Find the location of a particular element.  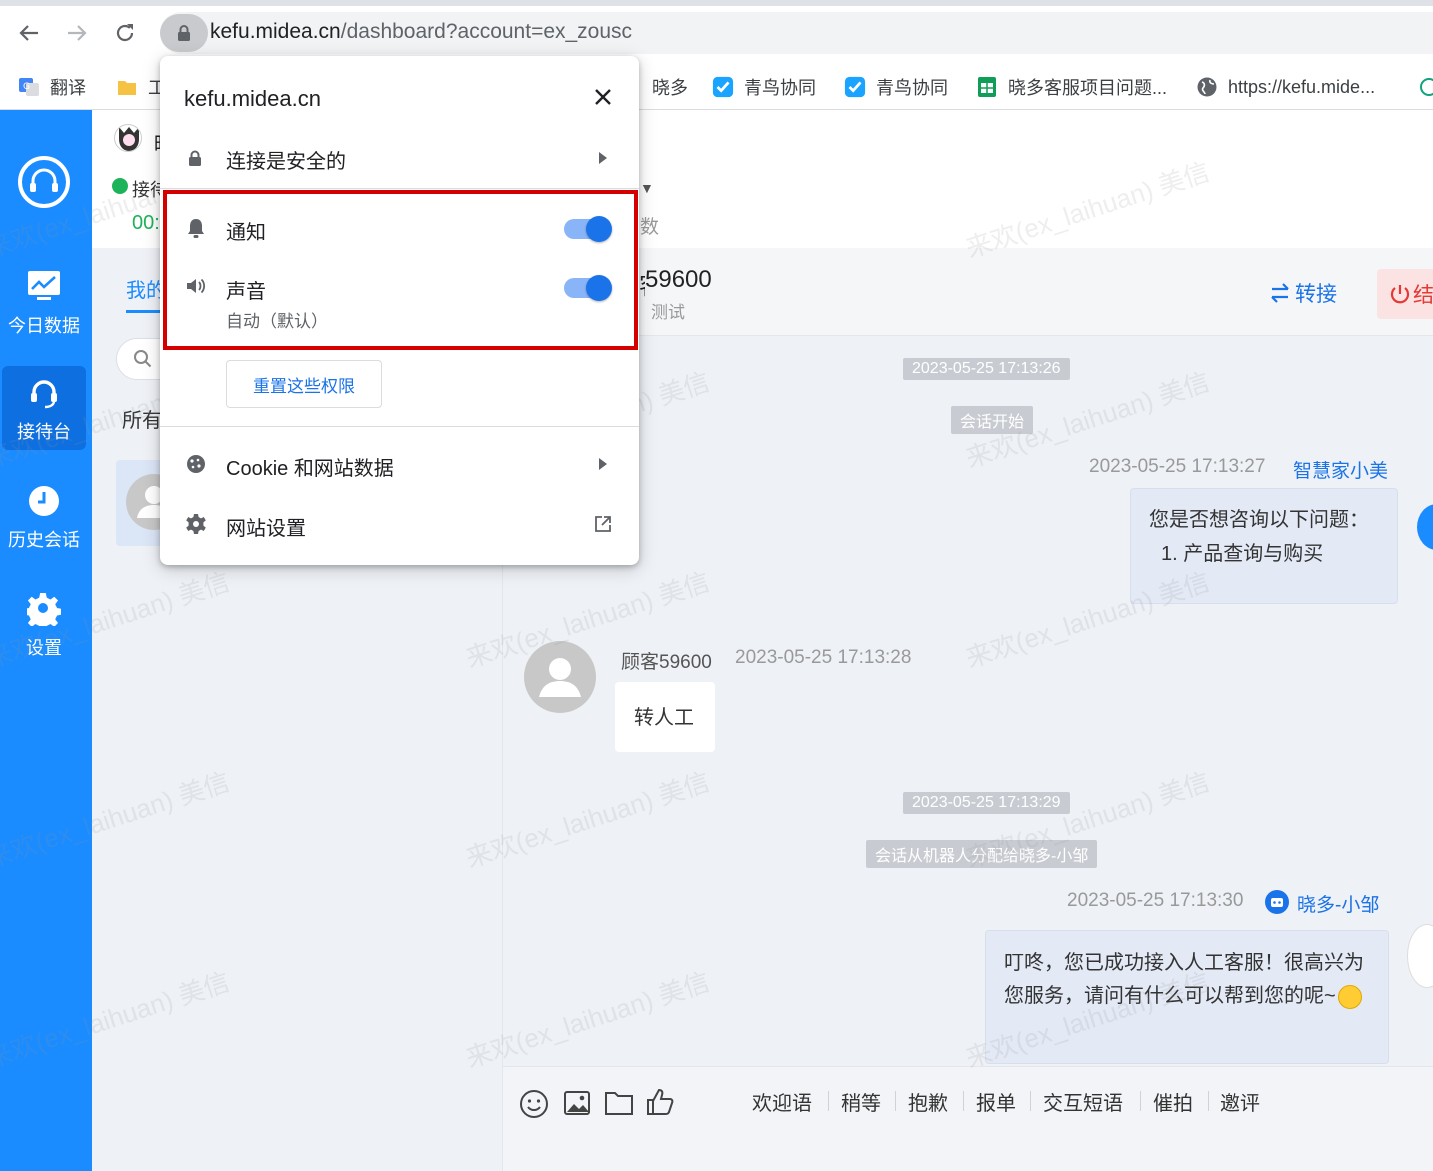

nav-settings: 设置 is located at coordinates (44, 624).